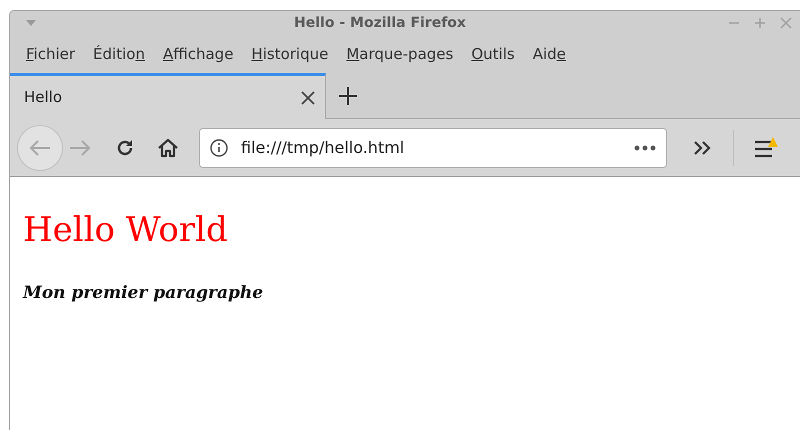 This screenshot has width=800, height=430. What do you see at coordinates (348, 96) in the screenshot?
I see `new-tab-icon` at bounding box center [348, 96].